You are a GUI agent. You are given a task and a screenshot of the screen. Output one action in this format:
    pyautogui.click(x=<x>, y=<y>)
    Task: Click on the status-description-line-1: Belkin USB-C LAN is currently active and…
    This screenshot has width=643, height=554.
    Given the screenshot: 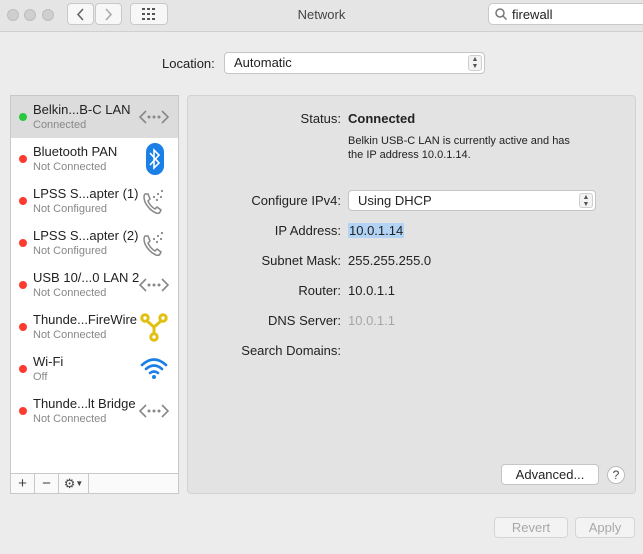 What is the action you would take?
    pyautogui.click(x=459, y=141)
    